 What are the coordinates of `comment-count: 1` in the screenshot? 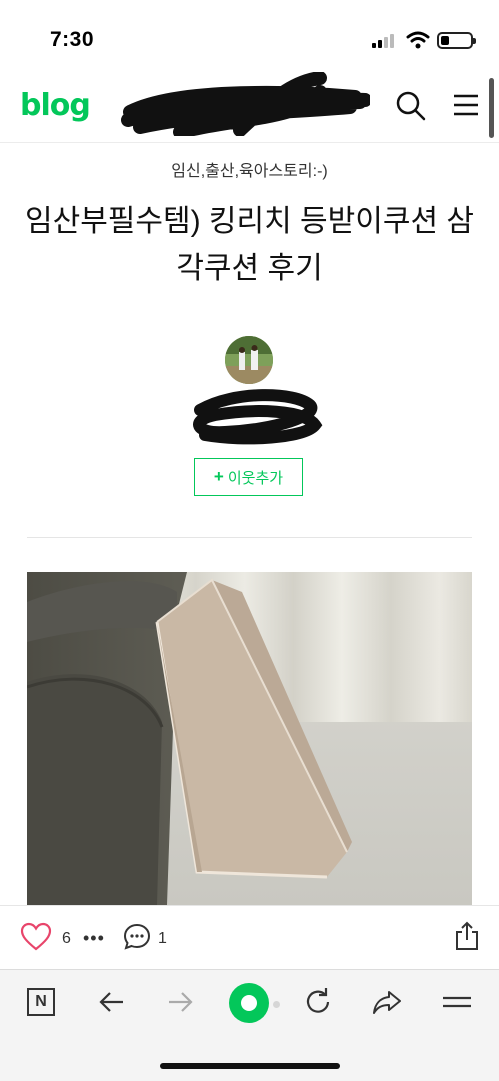 It's located at (162, 938).